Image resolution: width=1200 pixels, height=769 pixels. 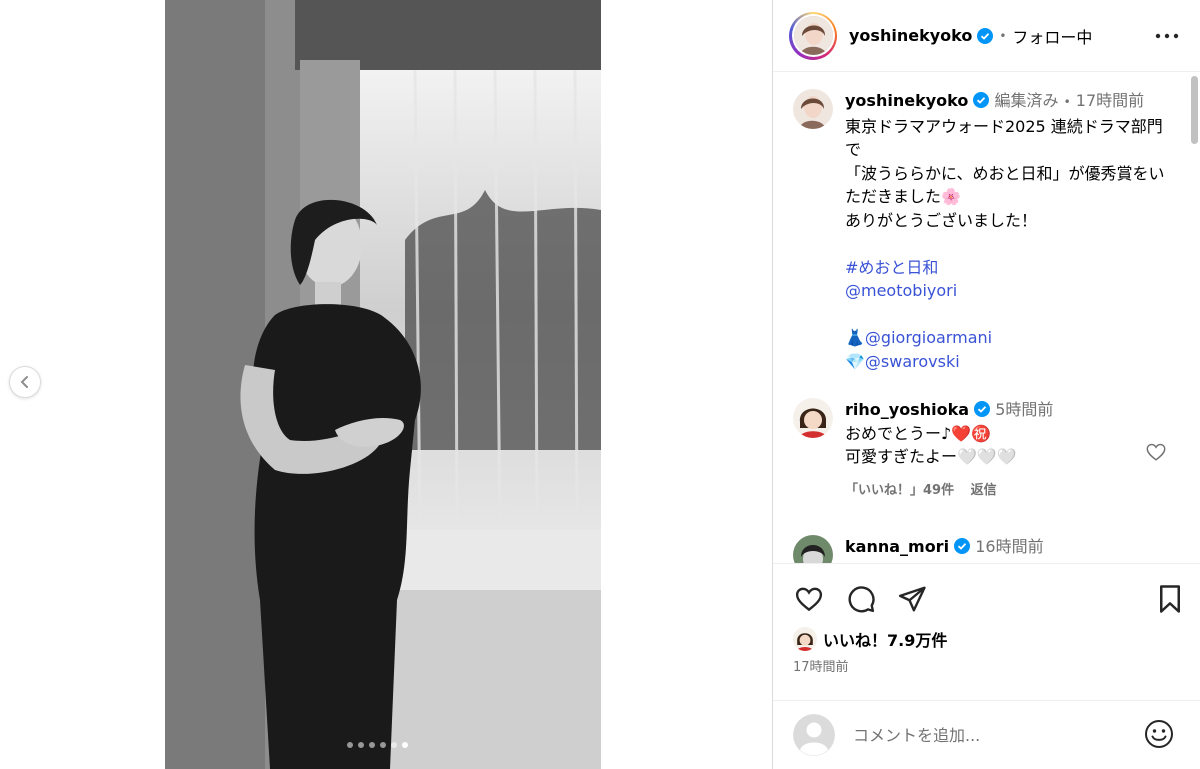 I want to click on emoji-picker-button, so click(x=1159, y=734).